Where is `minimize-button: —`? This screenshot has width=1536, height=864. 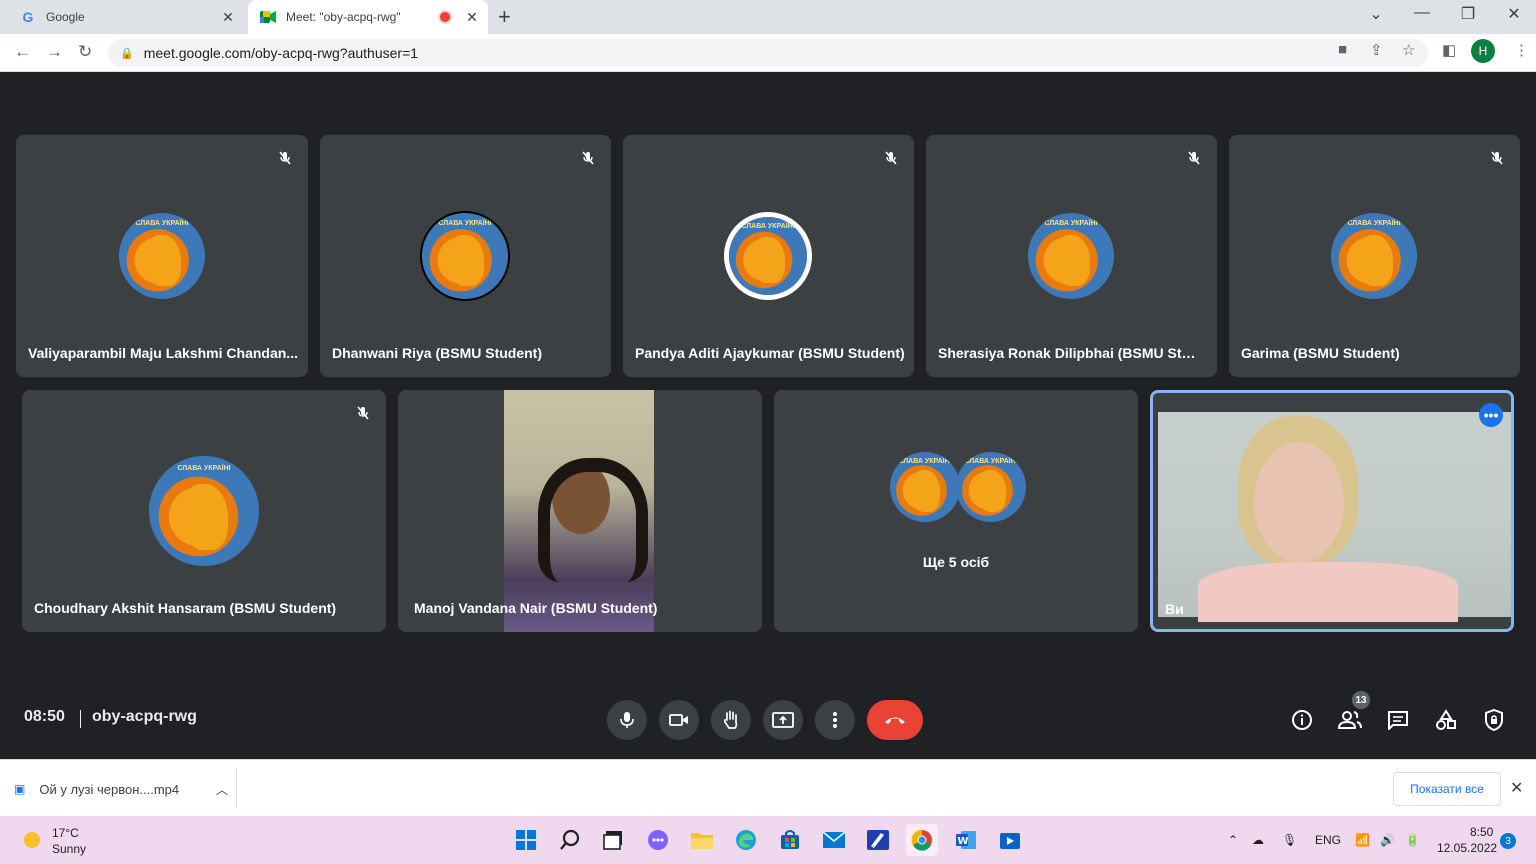
minimize-button: — is located at coordinates (1422, 13).